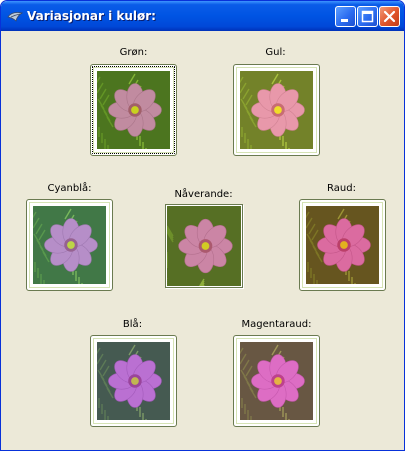 This screenshot has height=451, width=405. I want to click on cyan-flower-thumbnail, so click(69, 245).